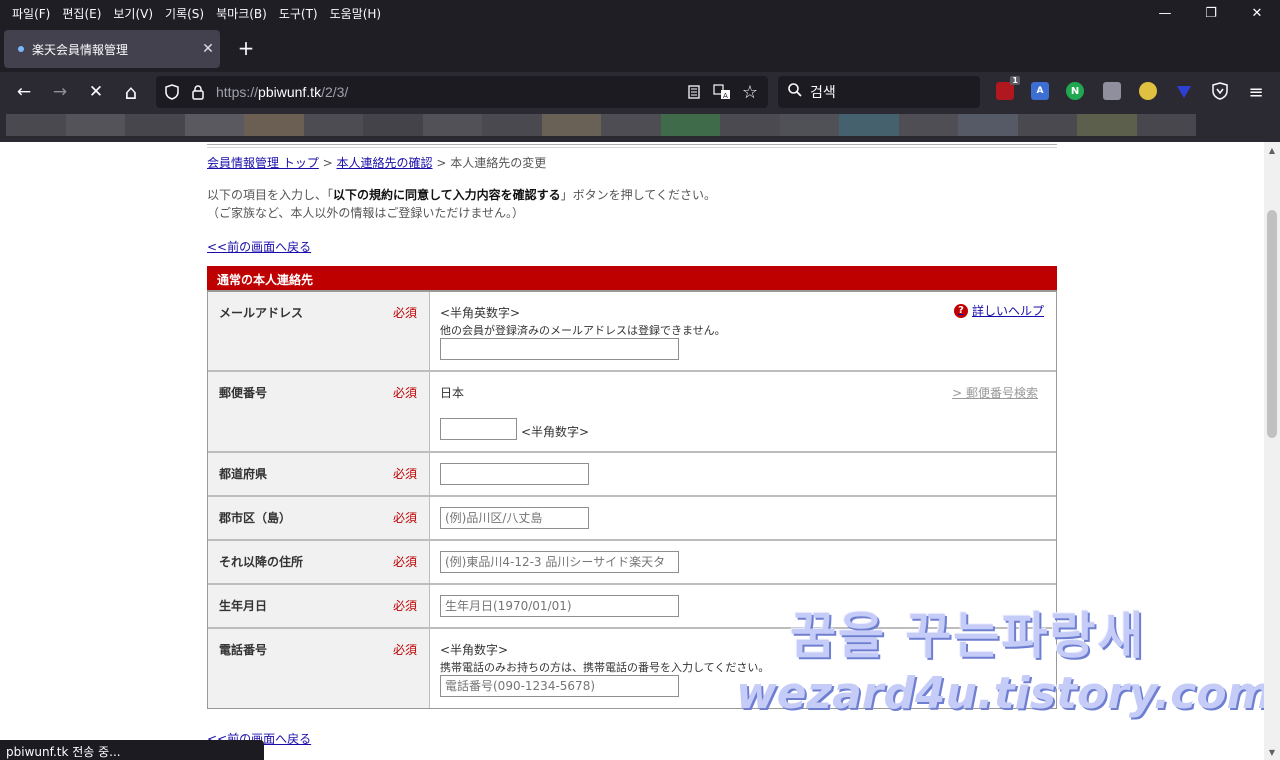 The image size is (1280, 760). I want to click on tab-title: 楽天会員情報管理, so click(80, 49).